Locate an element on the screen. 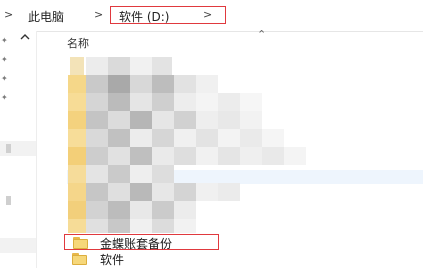 The width and height of the screenshot is (423, 268). sort-ascending-icon: ⌃ is located at coordinates (261, 34).